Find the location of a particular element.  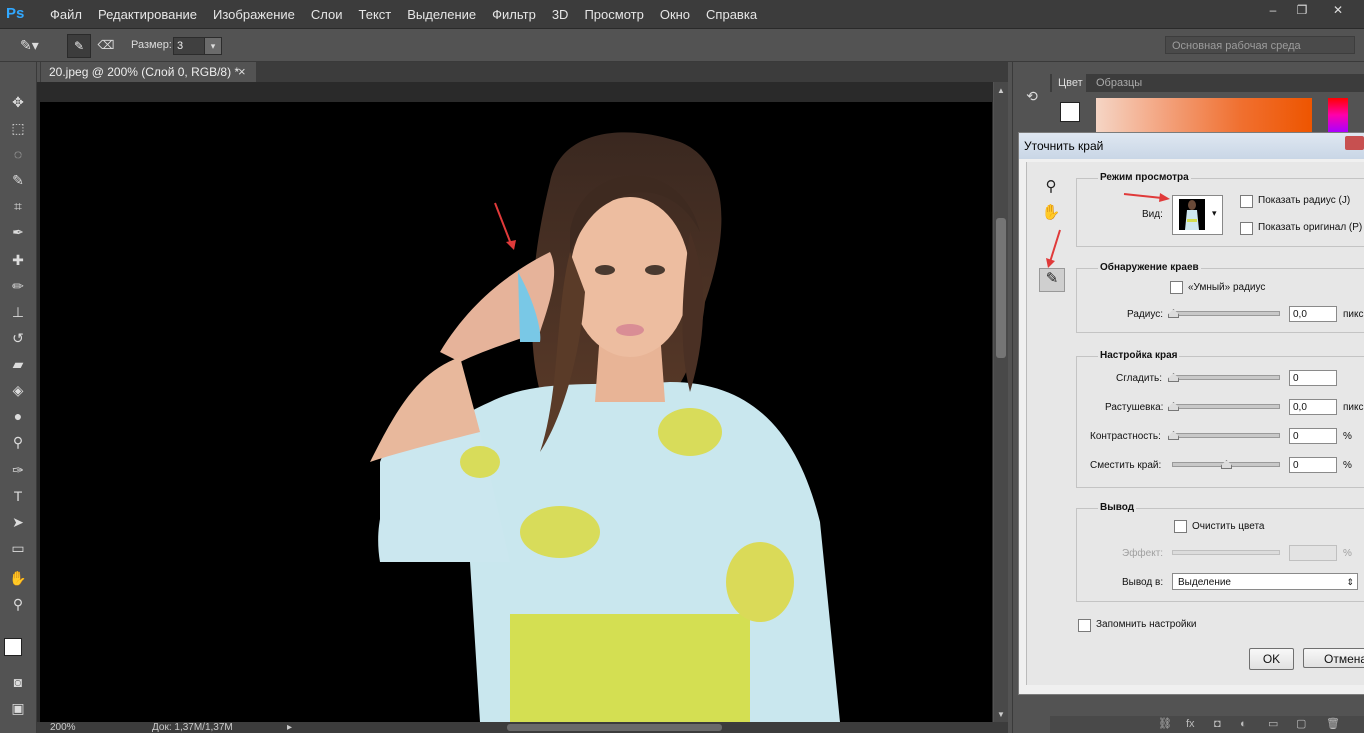

menu-layers: Слои is located at coordinates (327, 14).